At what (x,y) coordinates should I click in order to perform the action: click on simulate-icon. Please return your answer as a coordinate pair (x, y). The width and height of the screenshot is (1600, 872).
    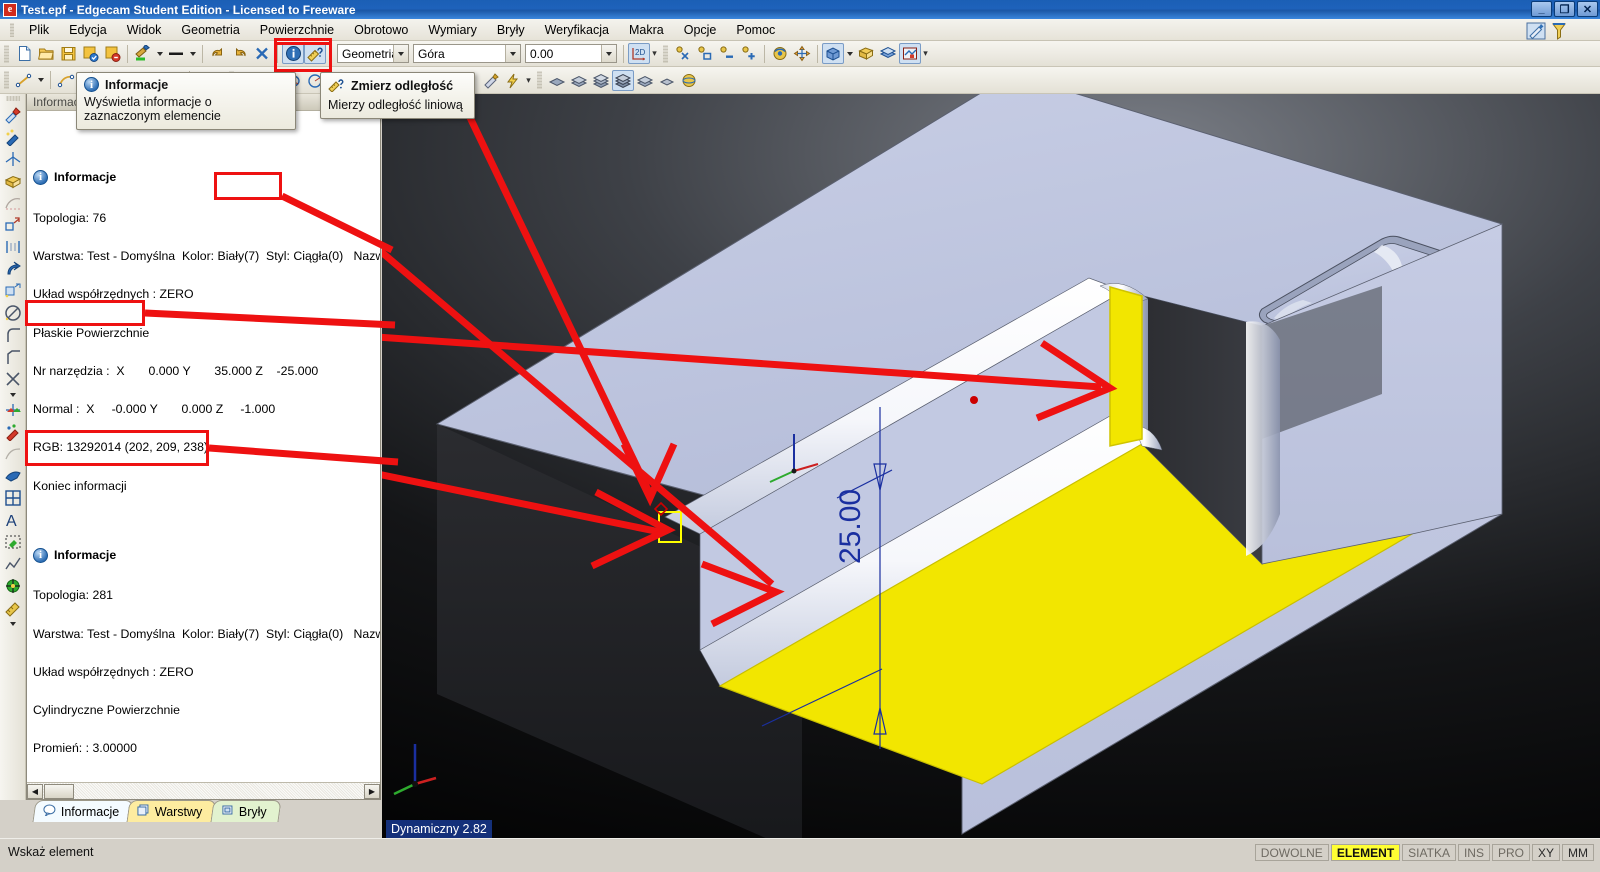
    Looking at the image, I should click on (13, 586).